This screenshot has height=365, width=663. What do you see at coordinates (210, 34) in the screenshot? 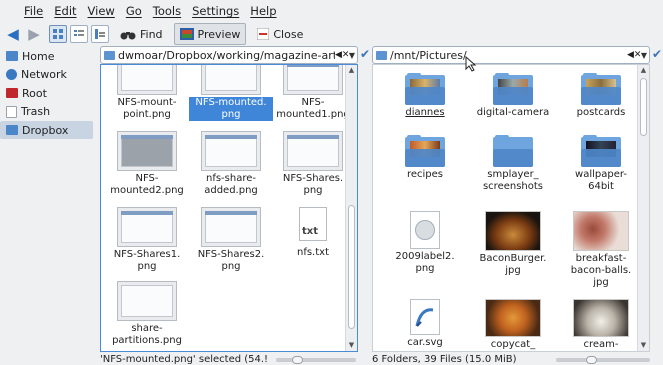
I see `preview-button: Preview` at bounding box center [210, 34].